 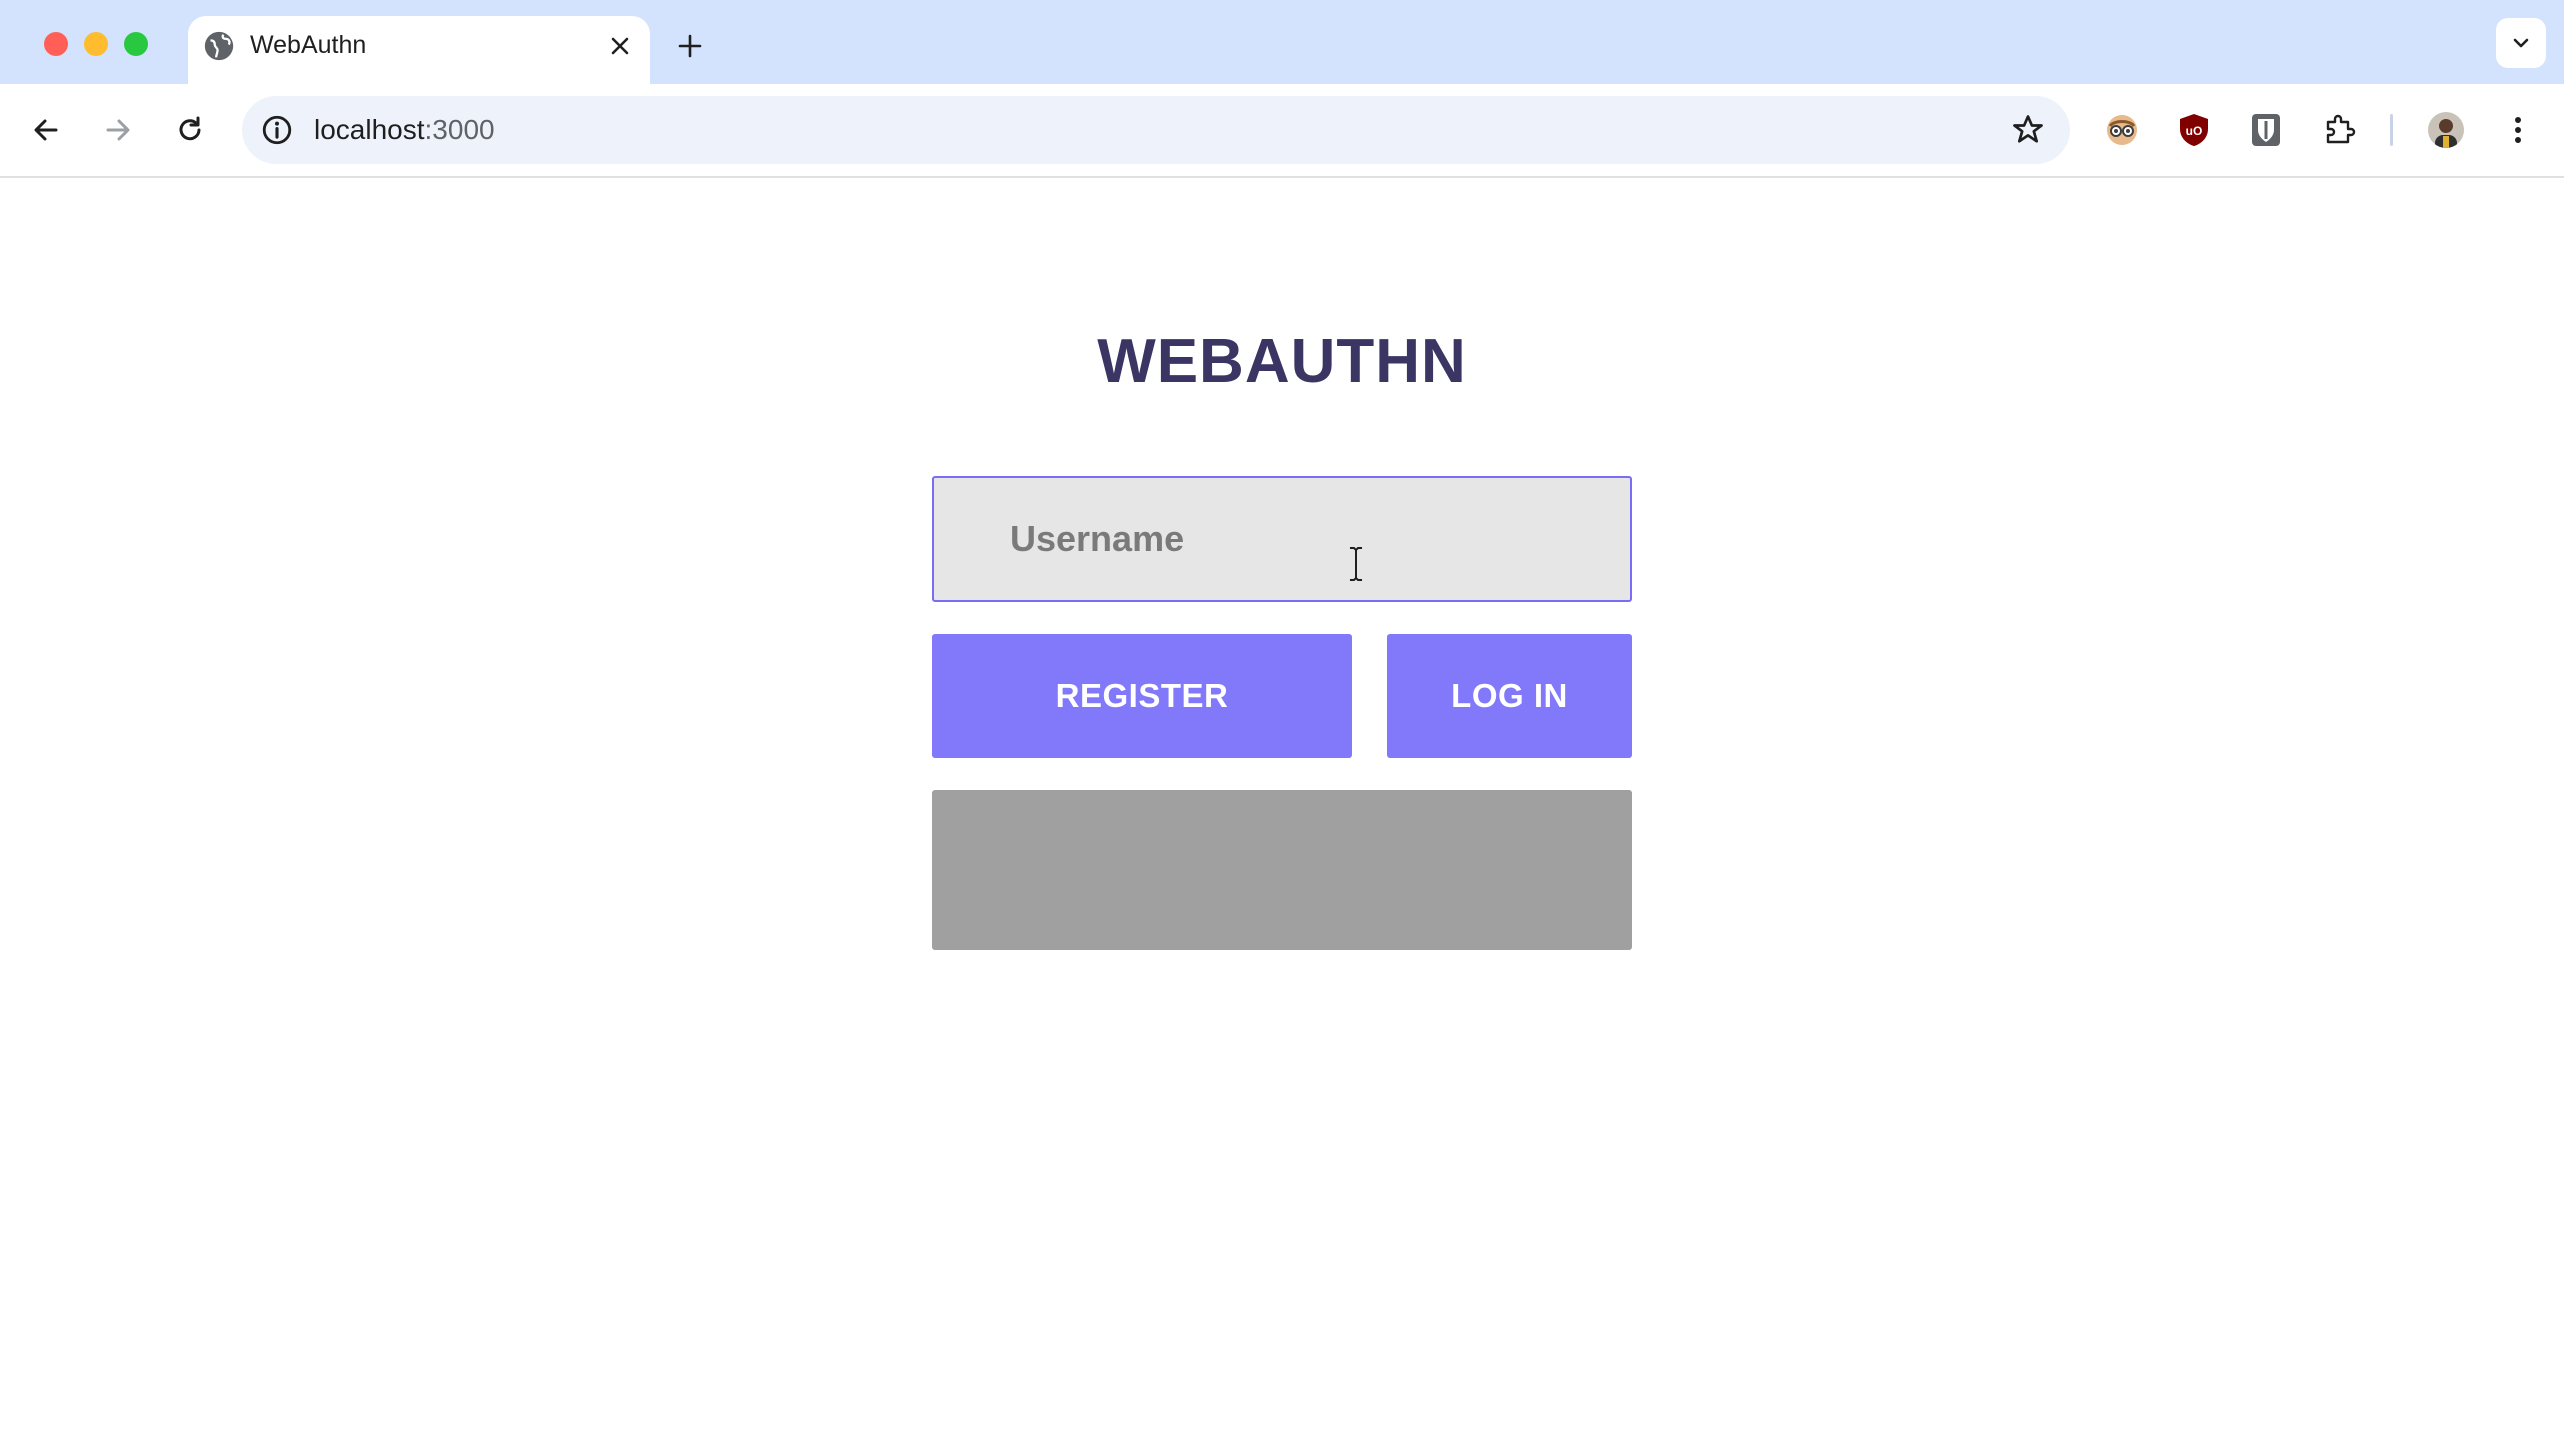 I want to click on new-tab-button, so click(x=690, y=46).